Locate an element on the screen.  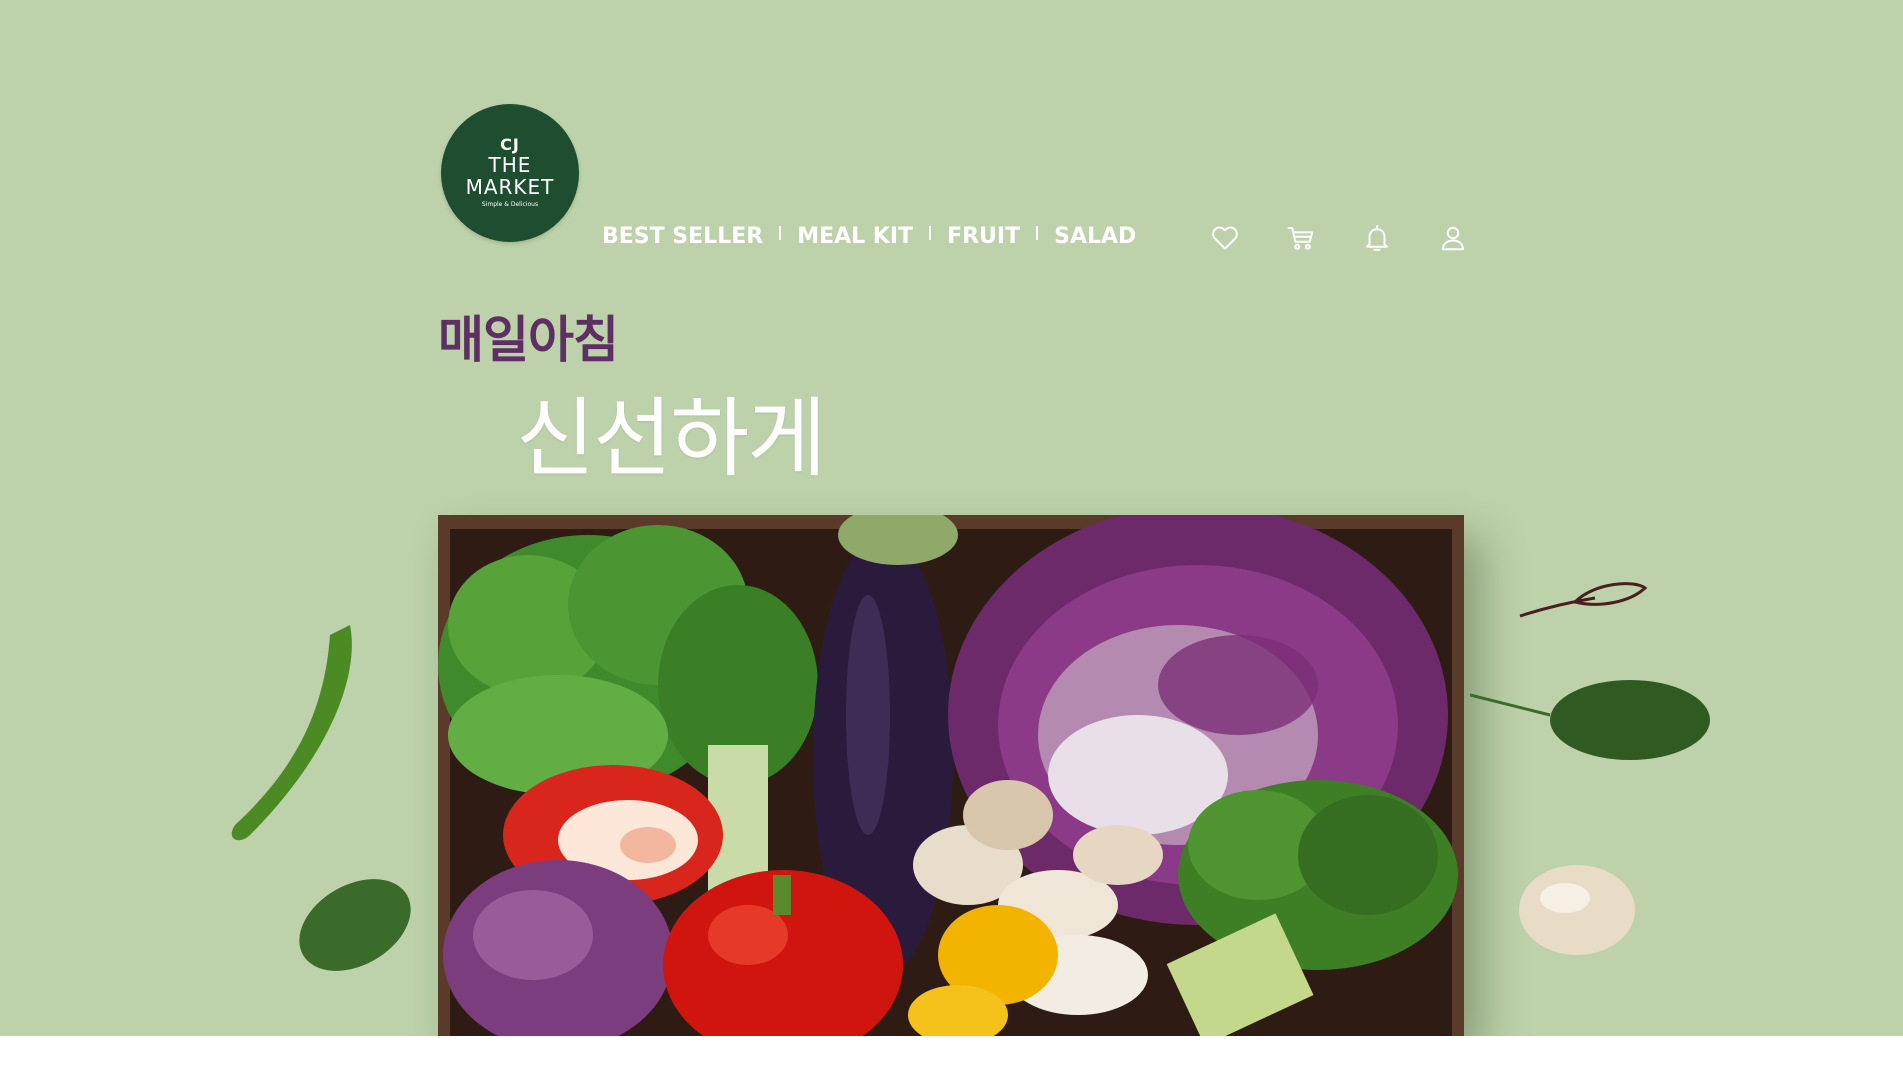
spinach-leaf-right-image is located at coordinates (1590, 720).